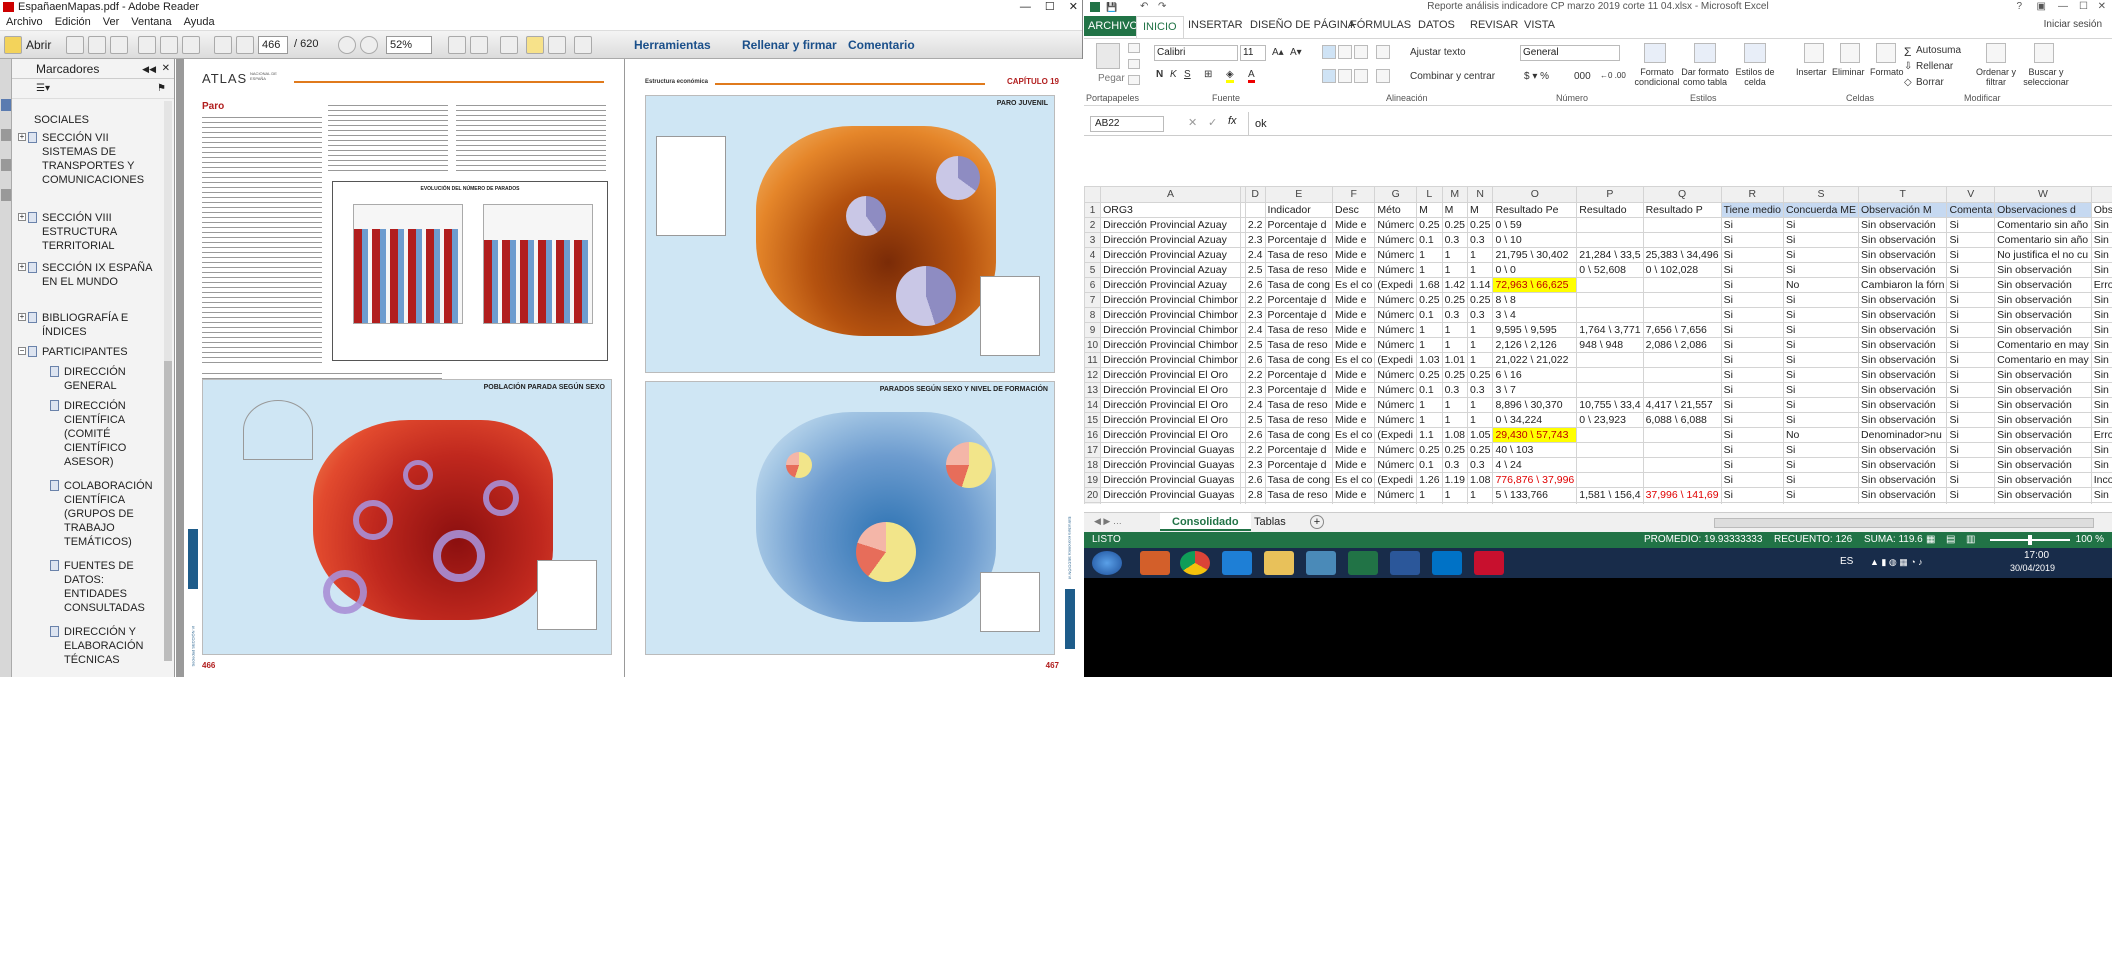 The height and width of the screenshot is (977, 2112). What do you see at coordinates (1255, 495) in the screenshot?
I see `cell: 2.8` at bounding box center [1255, 495].